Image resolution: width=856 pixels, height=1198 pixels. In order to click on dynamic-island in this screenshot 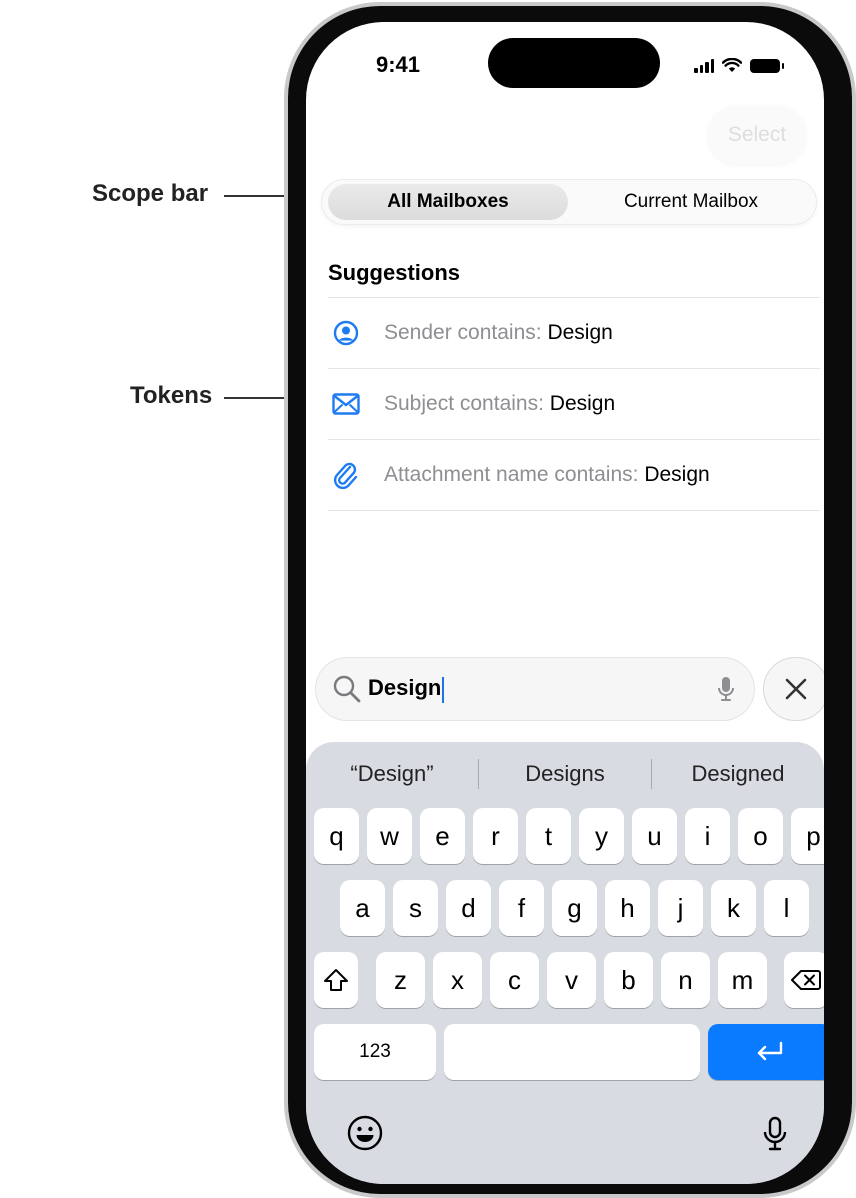, I will do `click(574, 63)`.